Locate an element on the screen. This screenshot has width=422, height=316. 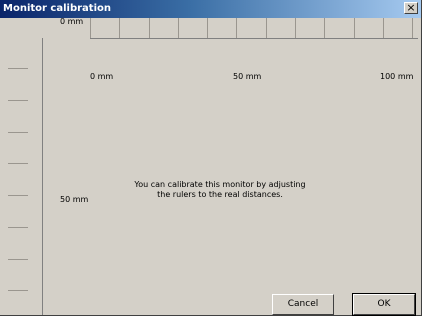
vertical-ruler-label-top: 0 mm is located at coordinates (72, 21).